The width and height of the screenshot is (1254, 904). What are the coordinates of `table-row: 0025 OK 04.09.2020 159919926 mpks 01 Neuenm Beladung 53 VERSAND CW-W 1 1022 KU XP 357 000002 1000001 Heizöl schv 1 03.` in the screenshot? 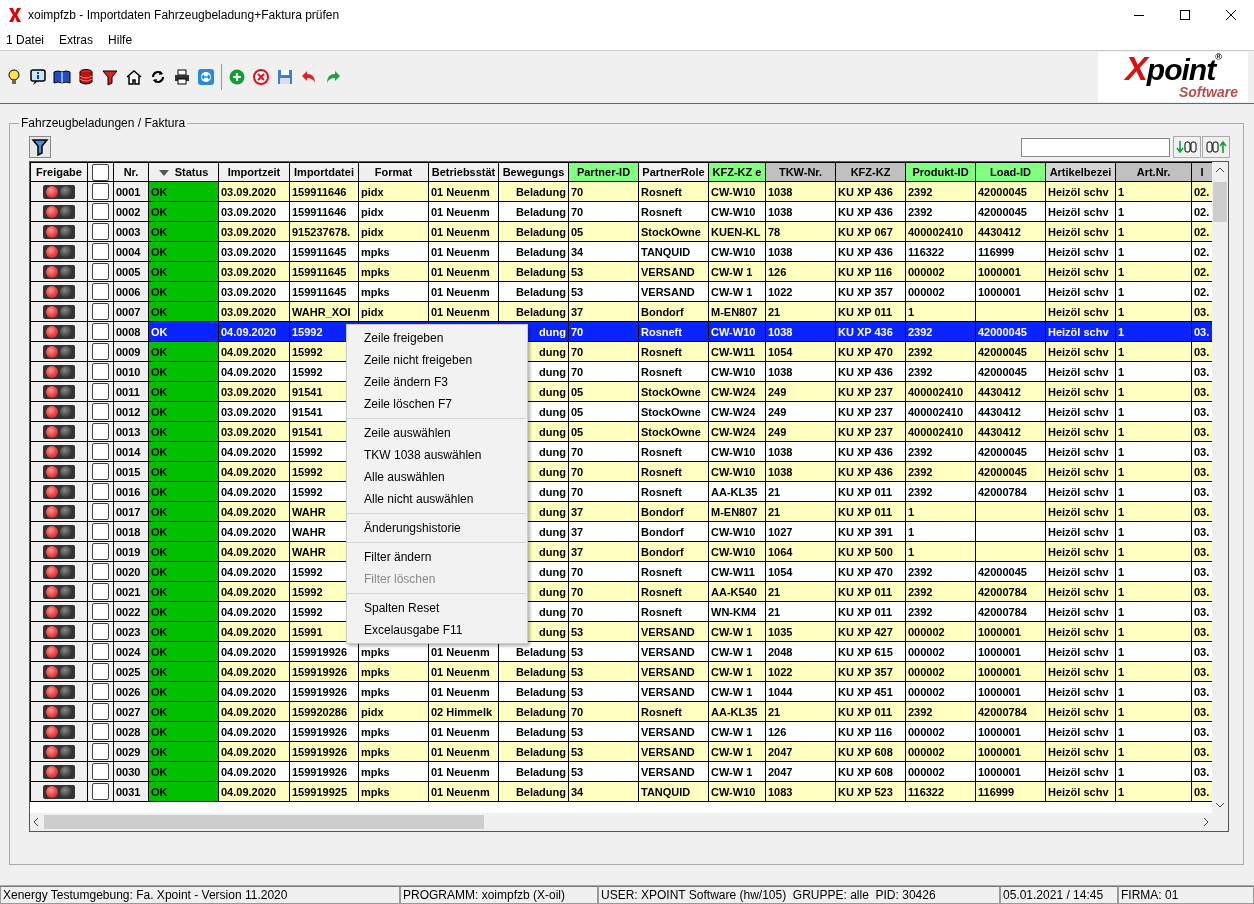 It's located at (621, 671).